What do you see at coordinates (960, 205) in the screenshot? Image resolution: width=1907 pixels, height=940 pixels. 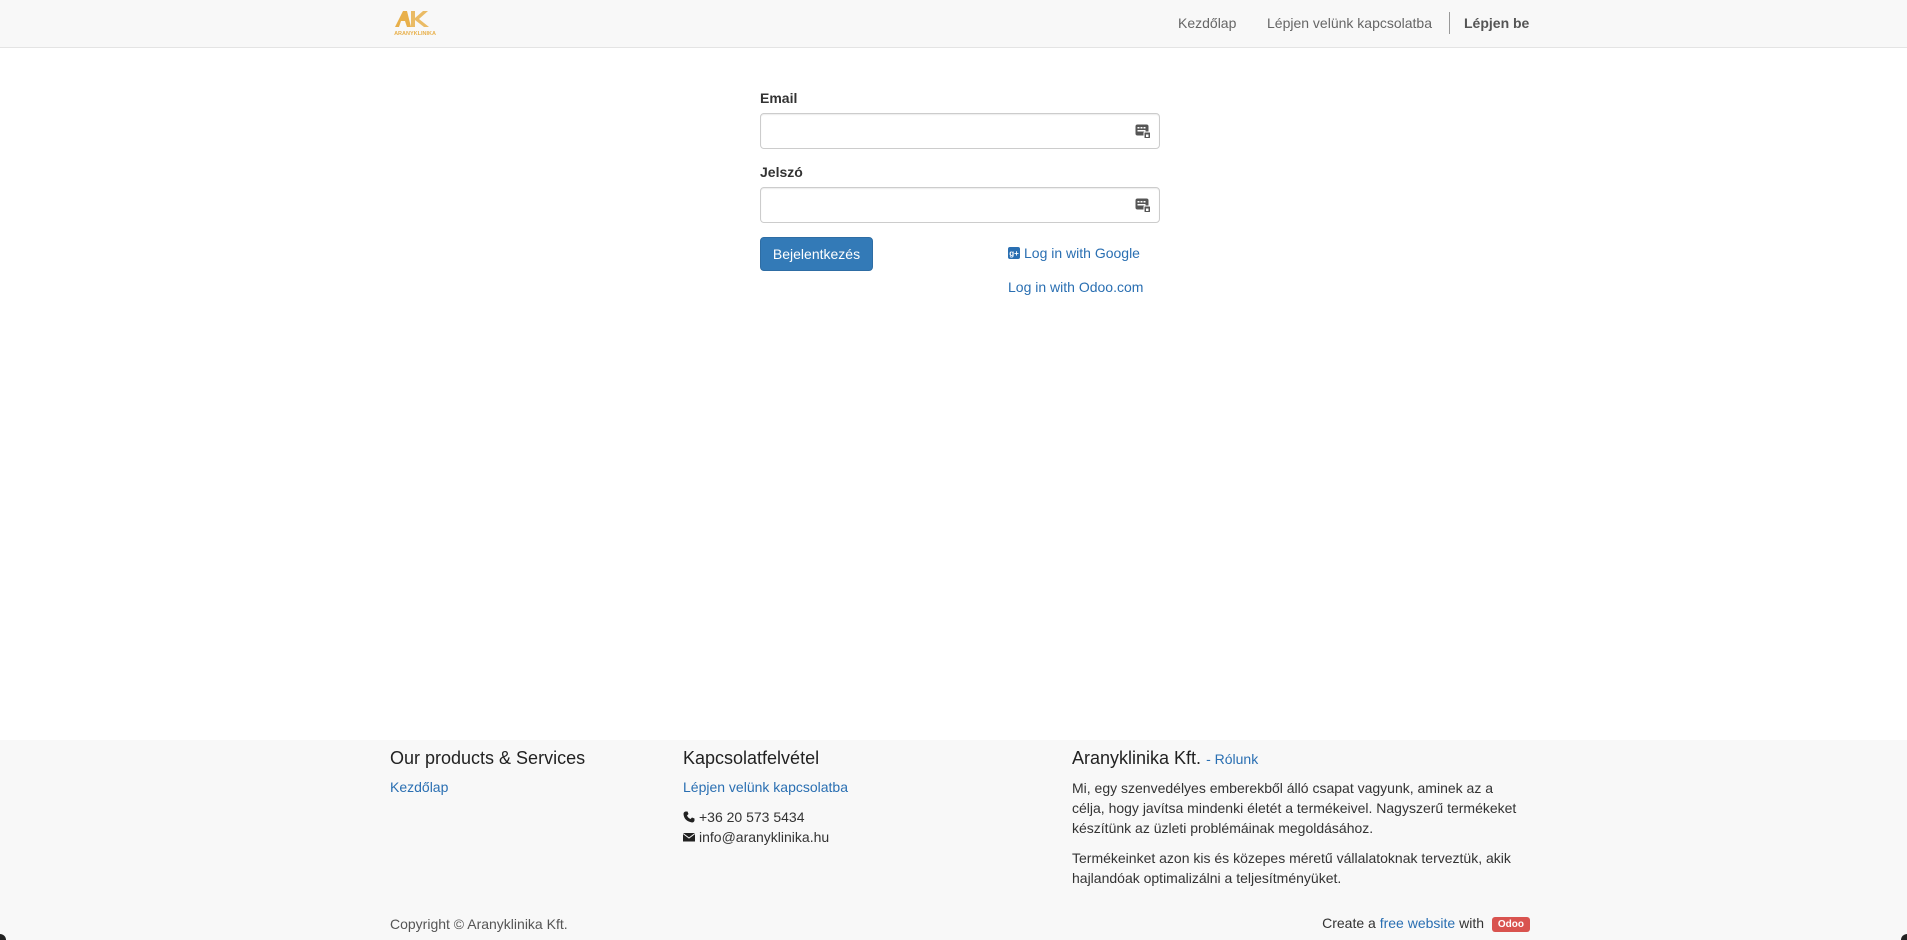 I see `password-field` at bounding box center [960, 205].